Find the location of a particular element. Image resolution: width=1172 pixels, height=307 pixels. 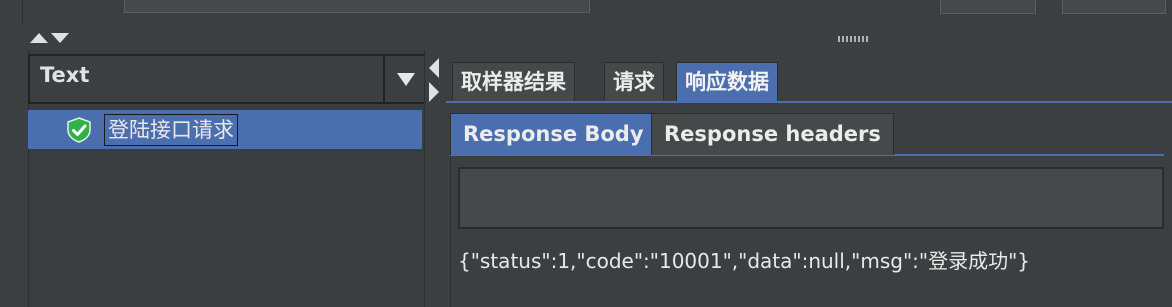

horizontal-splitter is located at coordinates (586, 37).